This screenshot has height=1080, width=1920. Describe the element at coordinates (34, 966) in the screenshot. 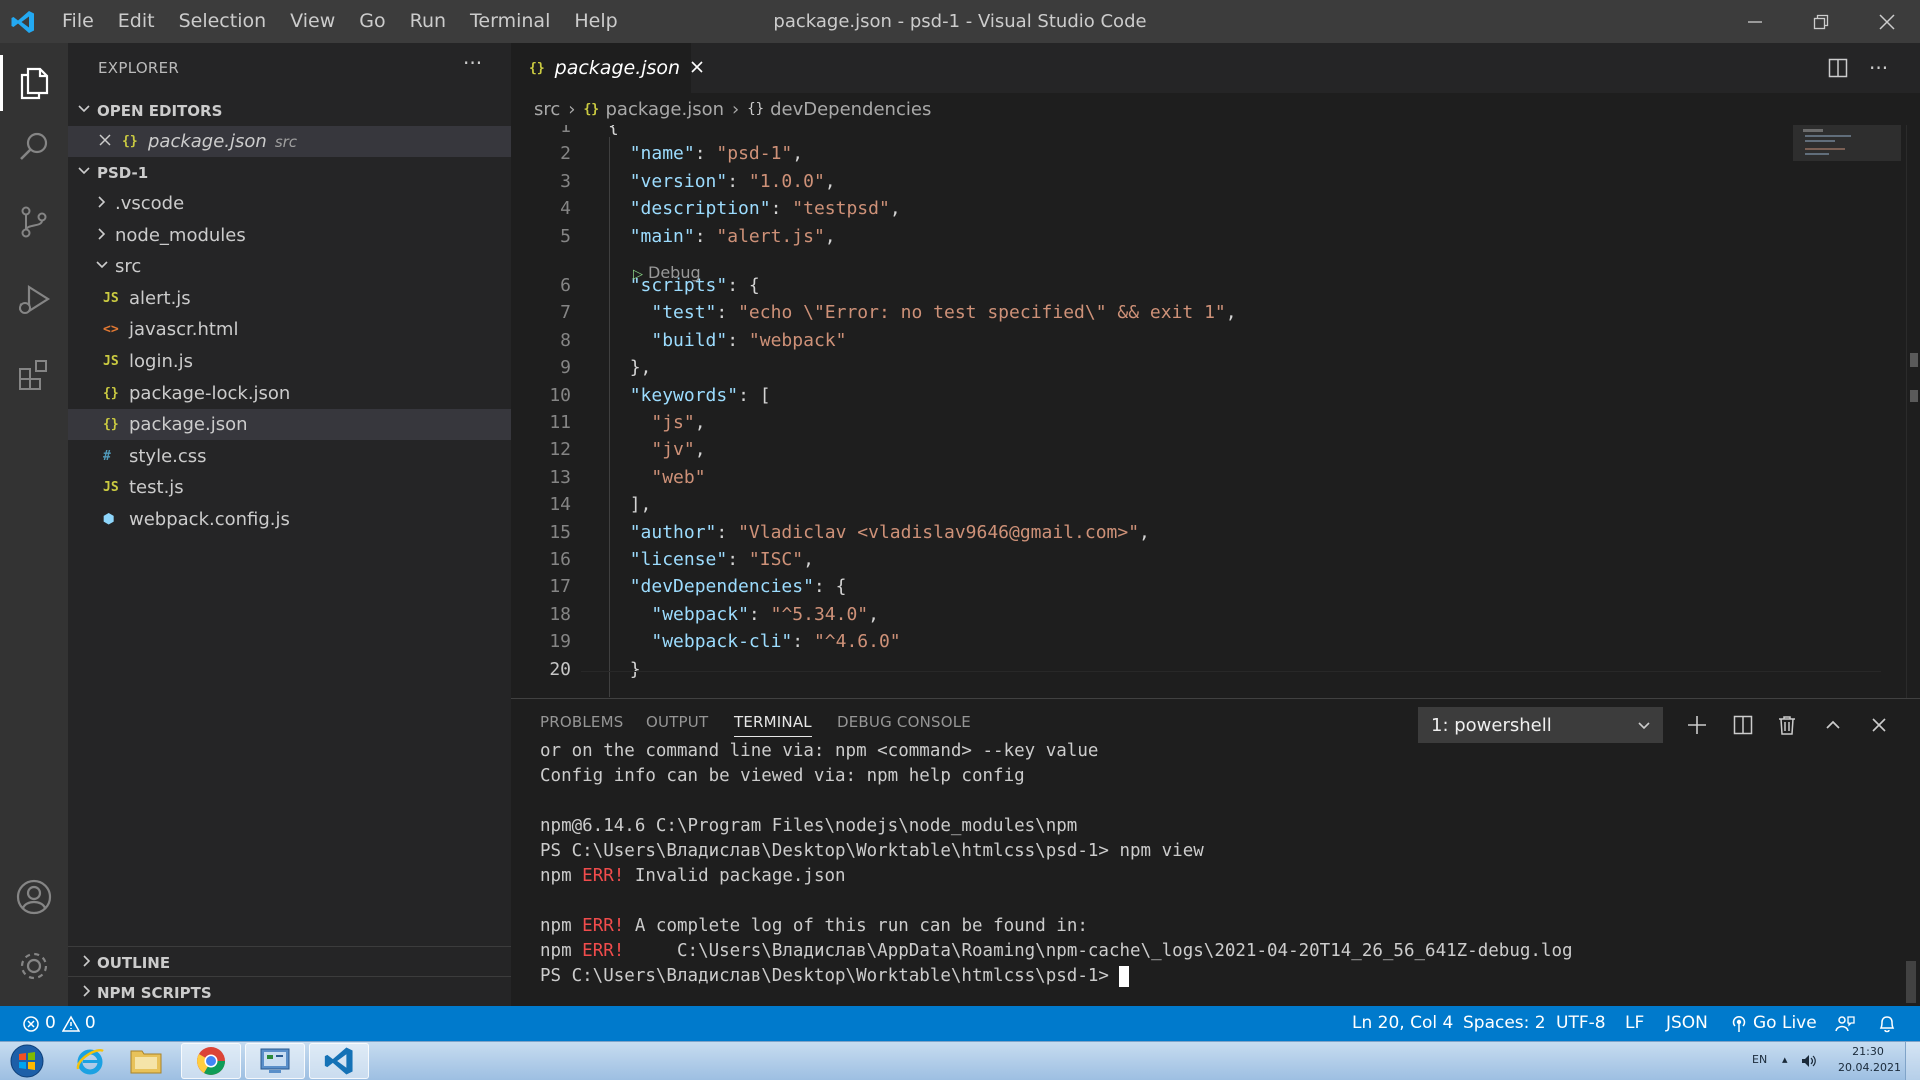

I see `manage-button` at that location.